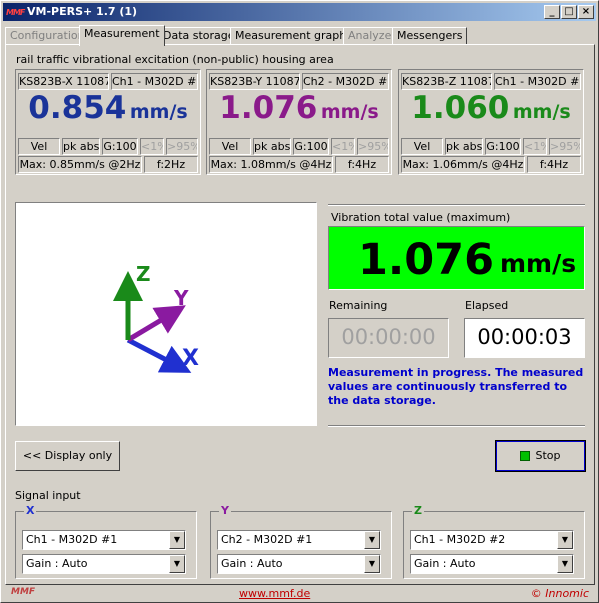 The height and width of the screenshot is (603, 599). I want to click on close-button: ×, so click(586, 12).